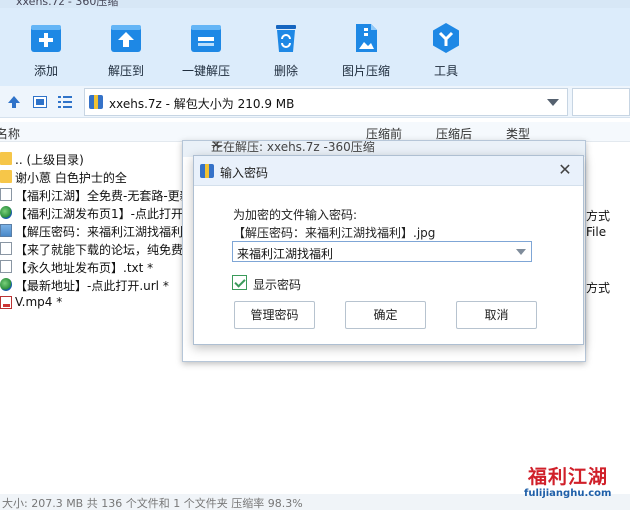  I want to click on add-icon, so click(46, 38).